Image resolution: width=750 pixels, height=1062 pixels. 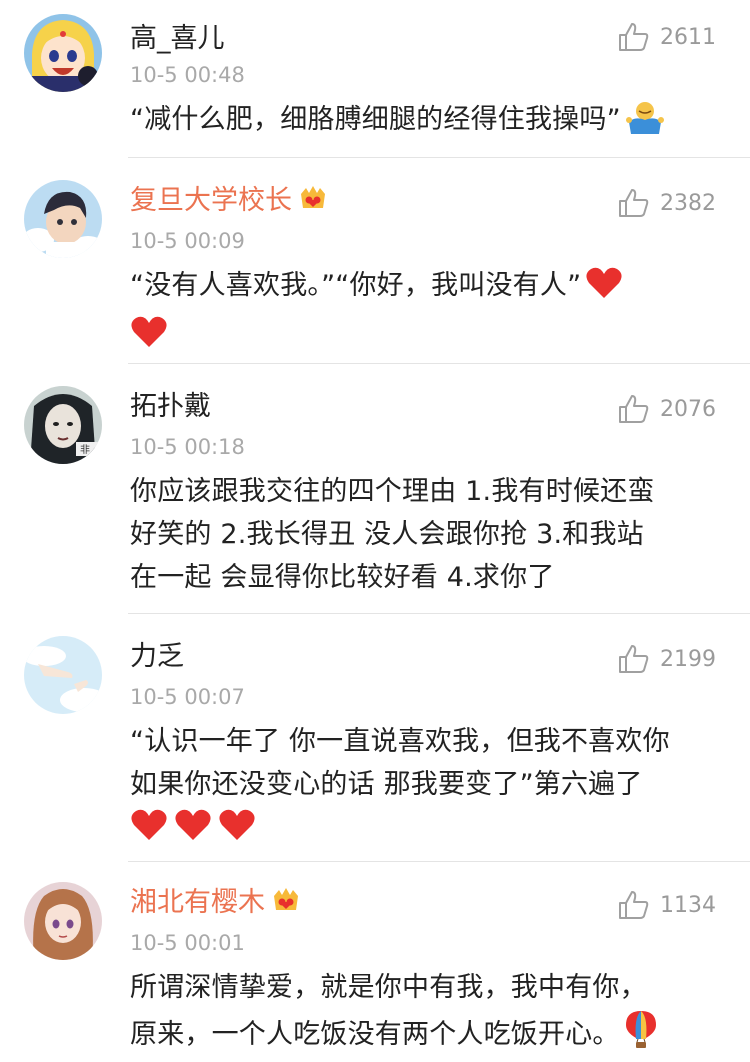 I want to click on like-button: 2611, so click(x=667, y=37).